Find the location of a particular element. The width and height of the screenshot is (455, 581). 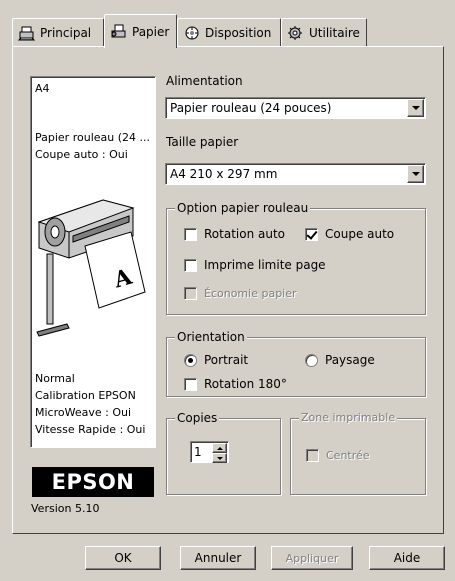

alimentation-label: Alimentation is located at coordinates (204, 81).